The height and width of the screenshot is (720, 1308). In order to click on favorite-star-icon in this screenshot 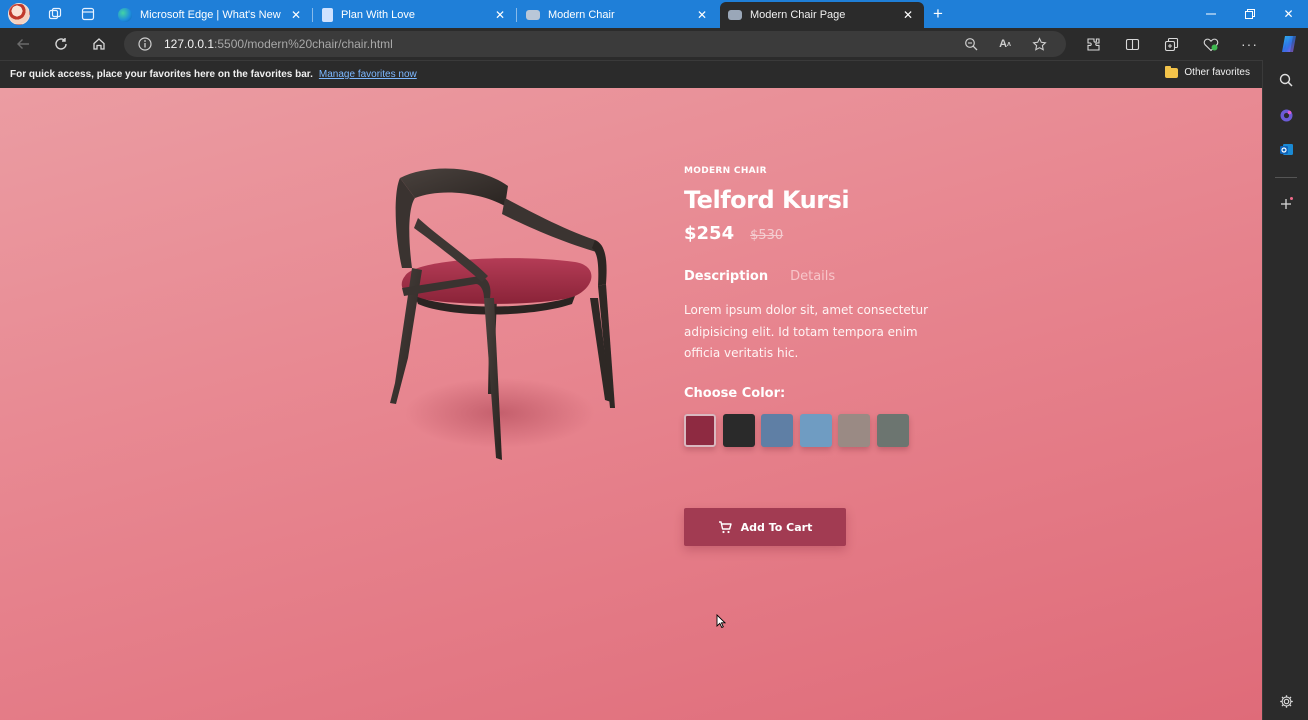, I will do `click(1039, 44)`.